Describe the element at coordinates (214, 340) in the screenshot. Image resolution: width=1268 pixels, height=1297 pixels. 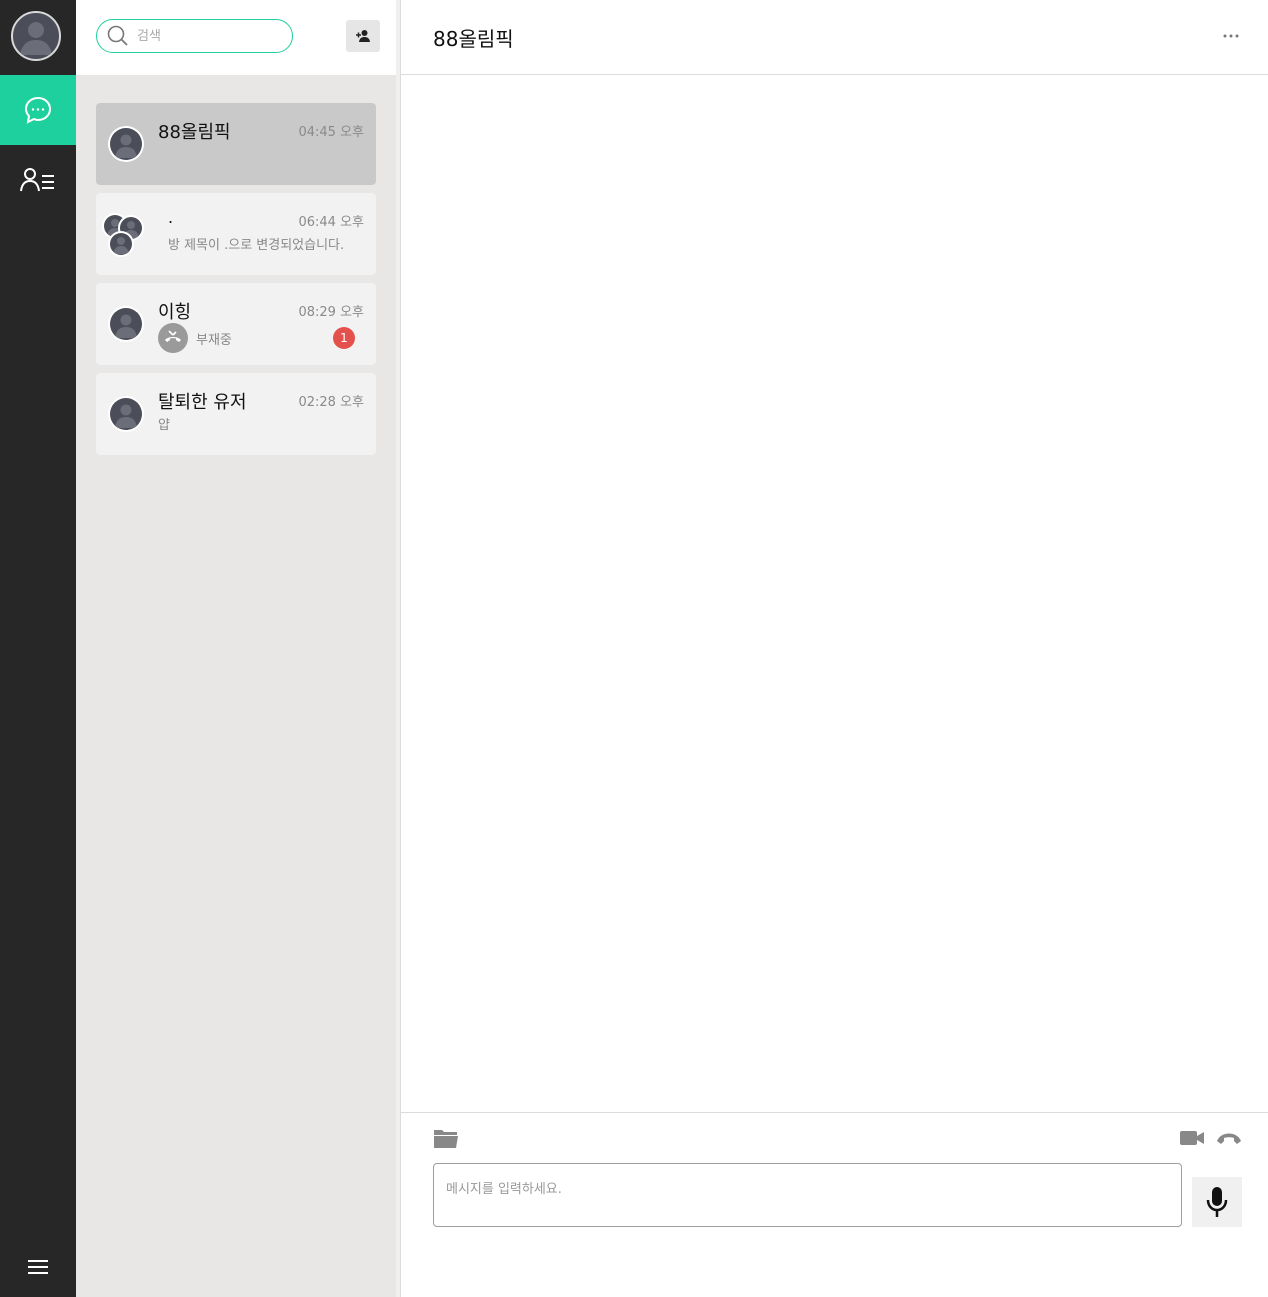
I see `call-status: 부재중` at that location.